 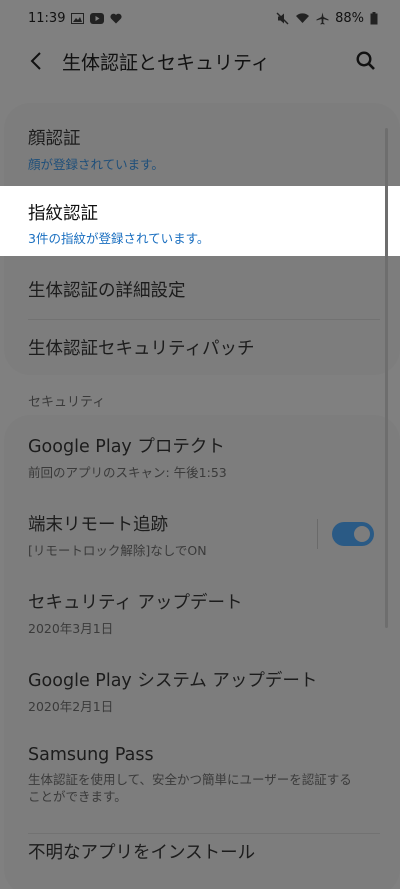 What do you see at coordinates (67, 402) in the screenshot?
I see `section-header-security: セキュリティ` at bounding box center [67, 402].